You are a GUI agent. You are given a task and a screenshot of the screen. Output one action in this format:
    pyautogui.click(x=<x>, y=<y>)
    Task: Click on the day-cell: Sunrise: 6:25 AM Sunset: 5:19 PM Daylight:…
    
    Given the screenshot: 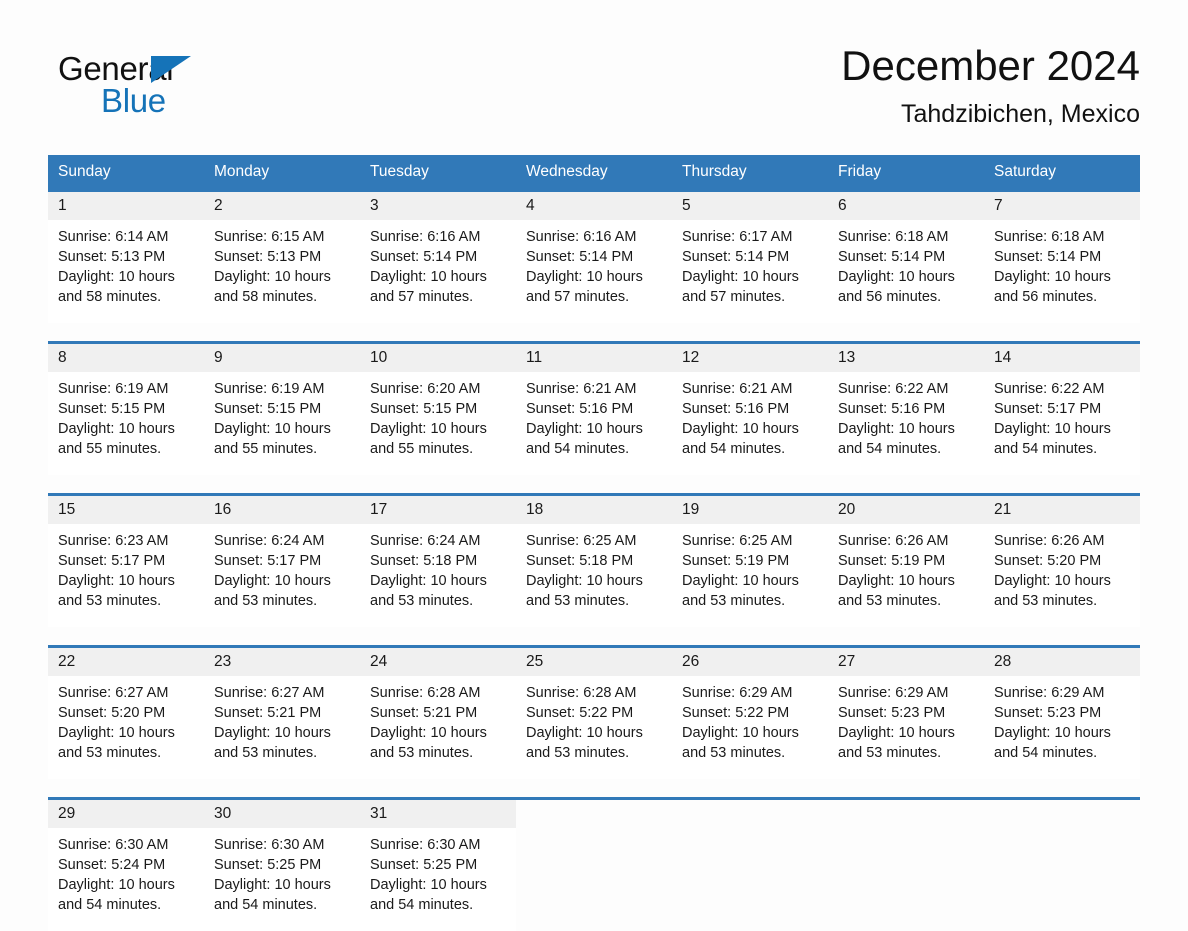 What is the action you would take?
    pyautogui.click(x=750, y=575)
    